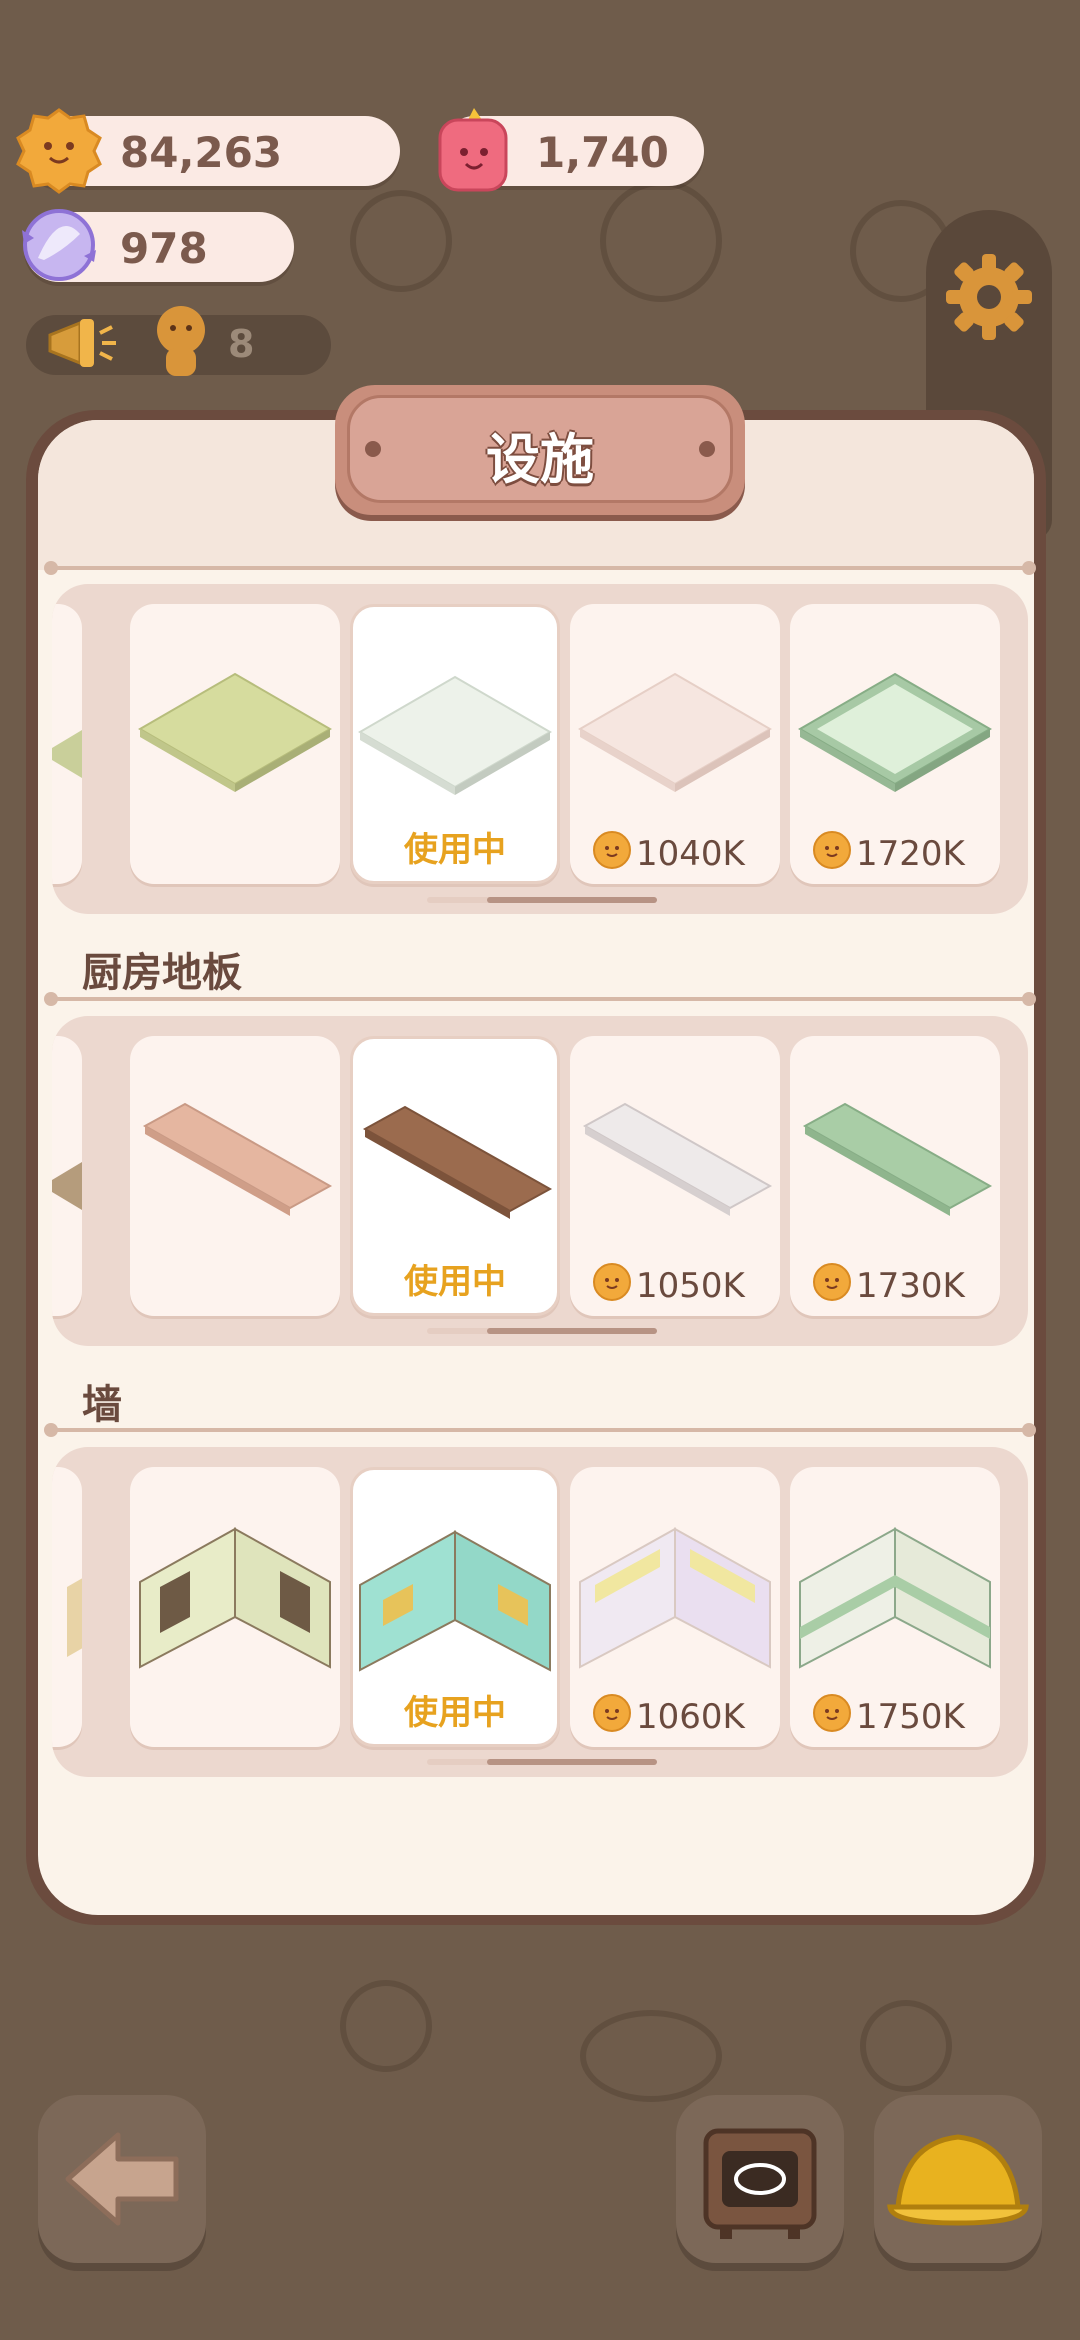  I want to click on item-tray-floor: 使用中 1040K 1720K, so click(540, 749).